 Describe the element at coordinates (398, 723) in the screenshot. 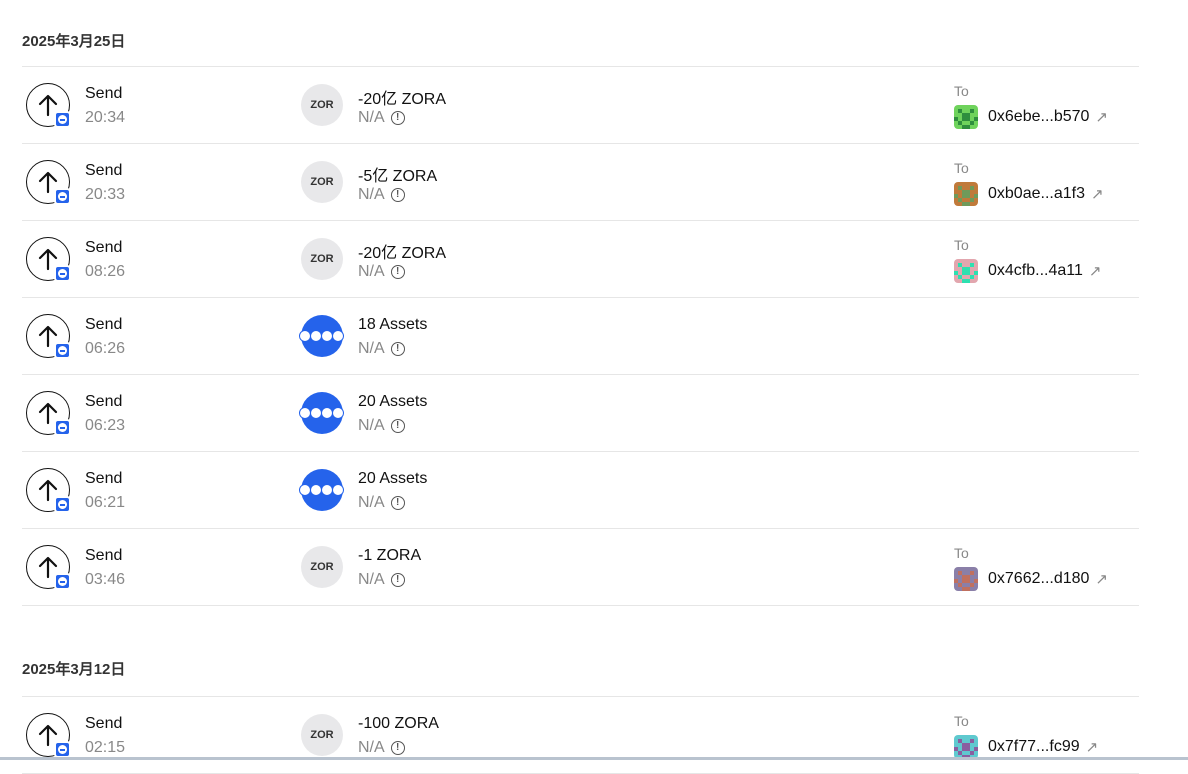

I see `transaction-amount: -100 ZORA` at that location.